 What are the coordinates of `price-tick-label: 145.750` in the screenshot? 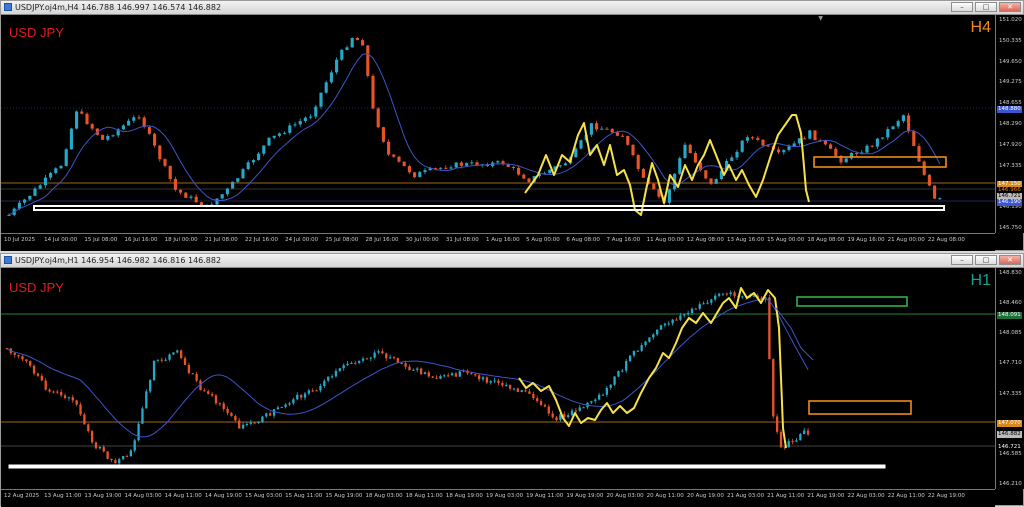 It's located at (1010, 228).